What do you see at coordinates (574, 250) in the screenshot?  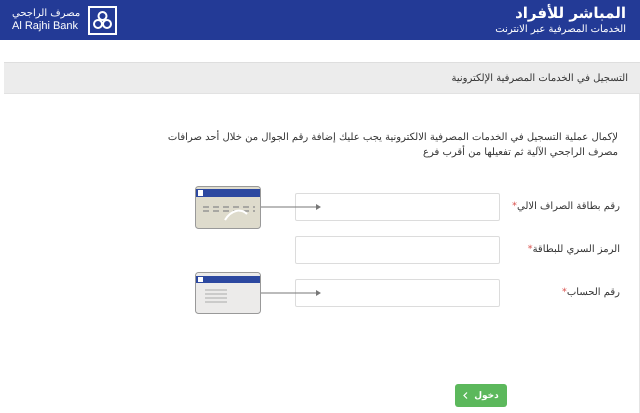 I see `field-label: الرمز السري للبطاقة*` at bounding box center [574, 250].